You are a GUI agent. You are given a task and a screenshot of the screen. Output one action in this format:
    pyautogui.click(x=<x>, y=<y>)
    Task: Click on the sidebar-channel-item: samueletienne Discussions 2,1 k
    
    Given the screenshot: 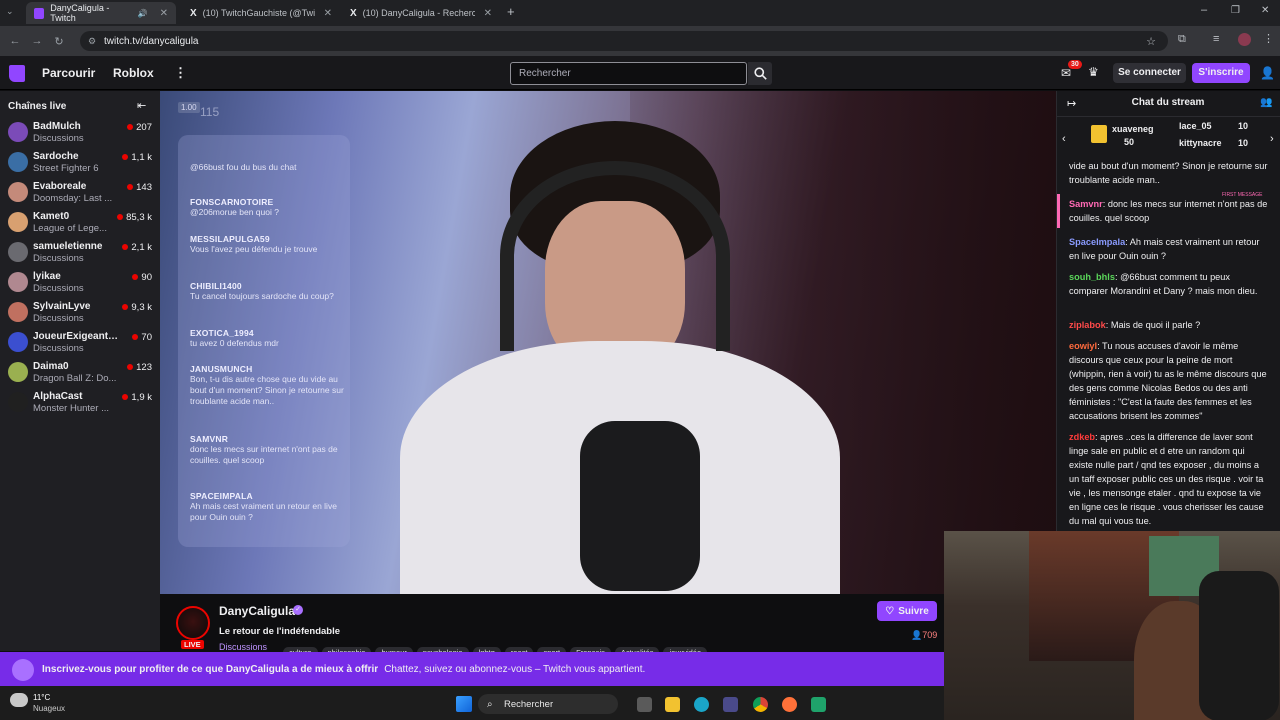 What is the action you would take?
    pyautogui.click(x=80, y=253)
    